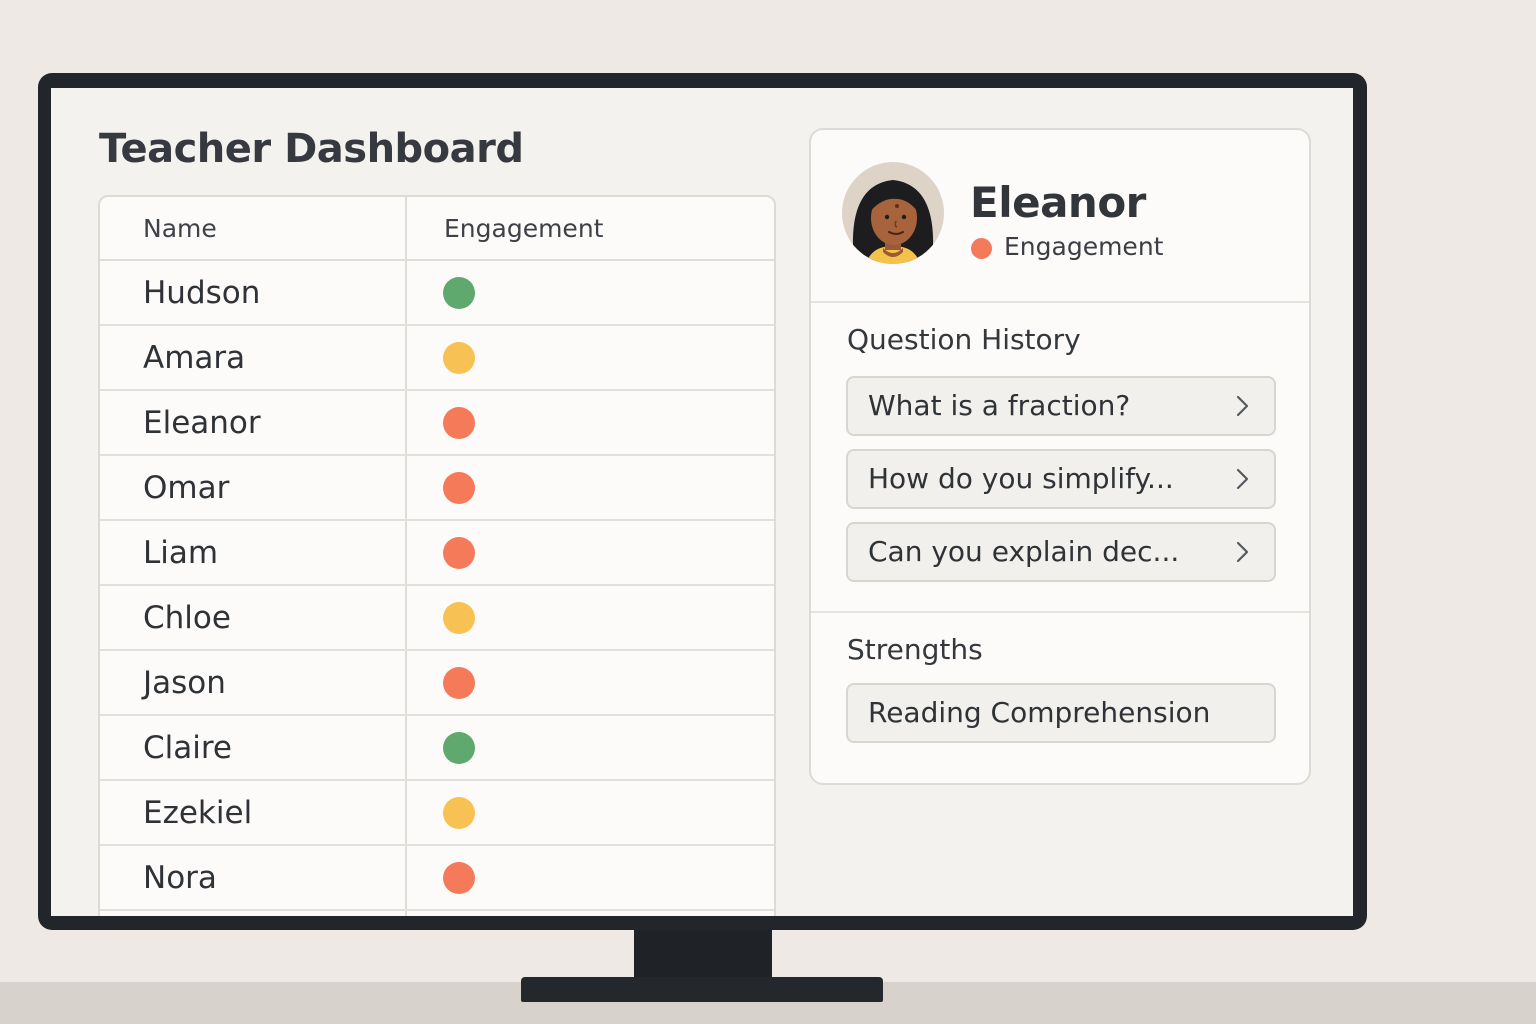 The height and width of the screenshot is (1024, 1536). Describe the element at coordinates (964, 339) in the screenshot. I see `question-history-title: Question History` at that location.